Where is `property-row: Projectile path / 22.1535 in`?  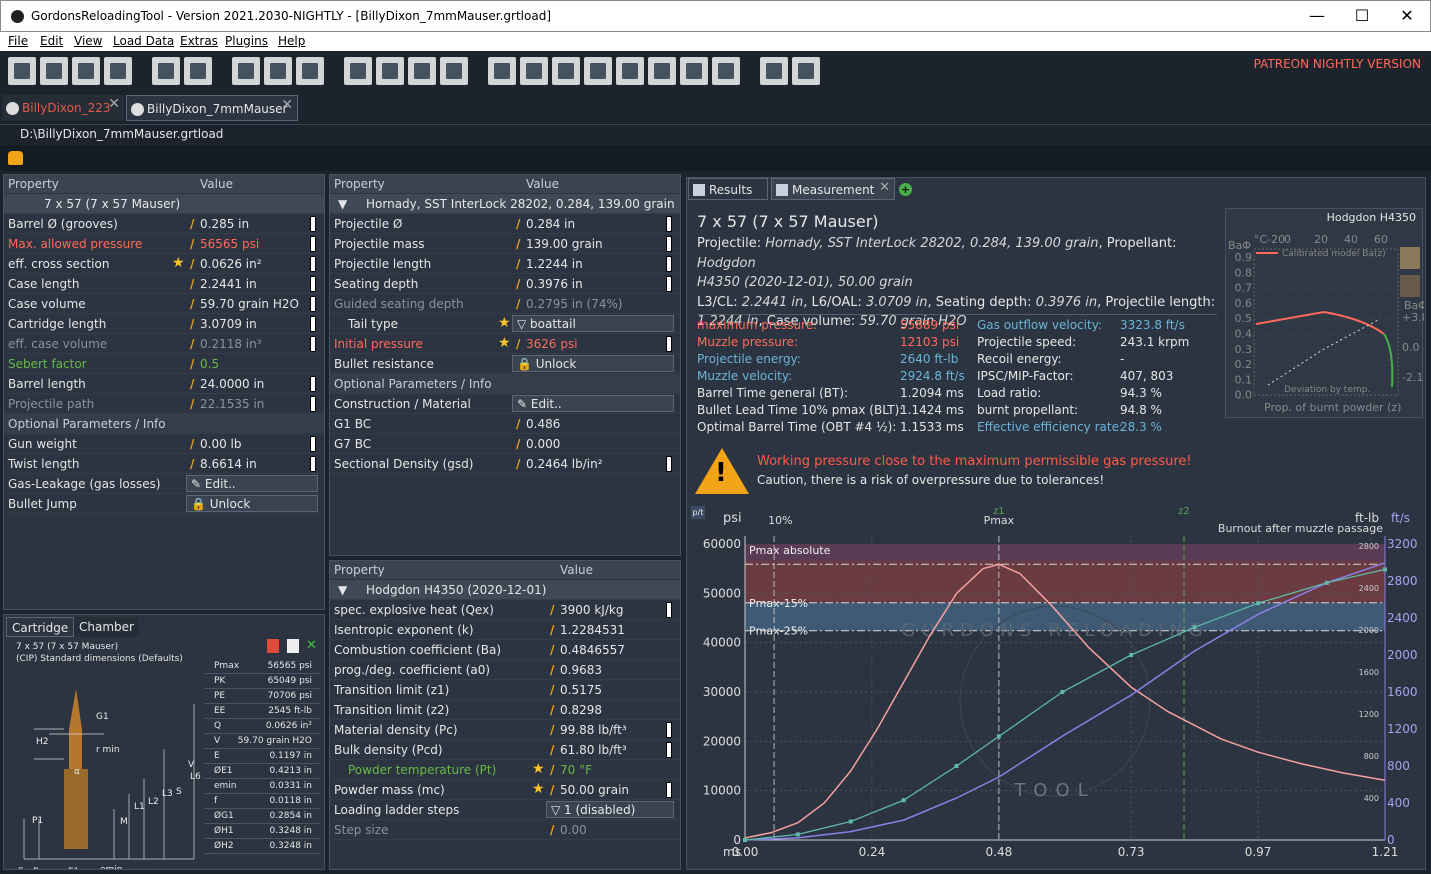 property-row: Projectile path / 22.1535 in is located at coordinates (164, 404).